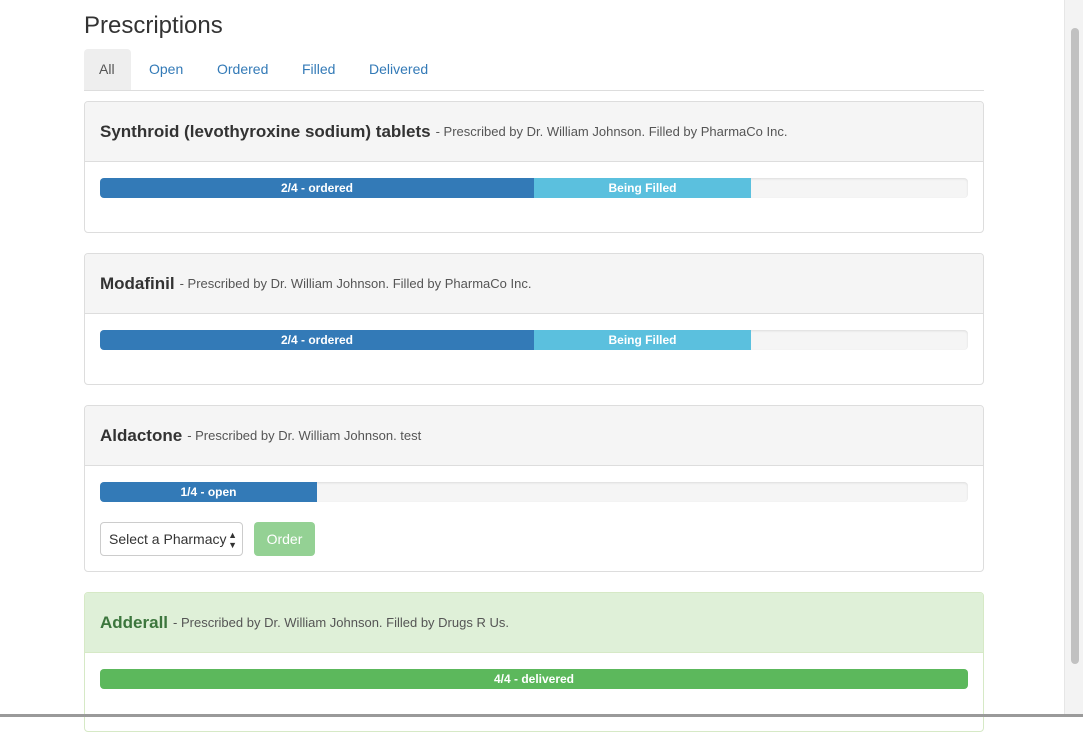 The height and width of the screenshot is (732, 1083). Describe the element at coordinates (168, 539) in the screenshot. I see `pharmacy-select-value: Select a Pharmacy` at that location.